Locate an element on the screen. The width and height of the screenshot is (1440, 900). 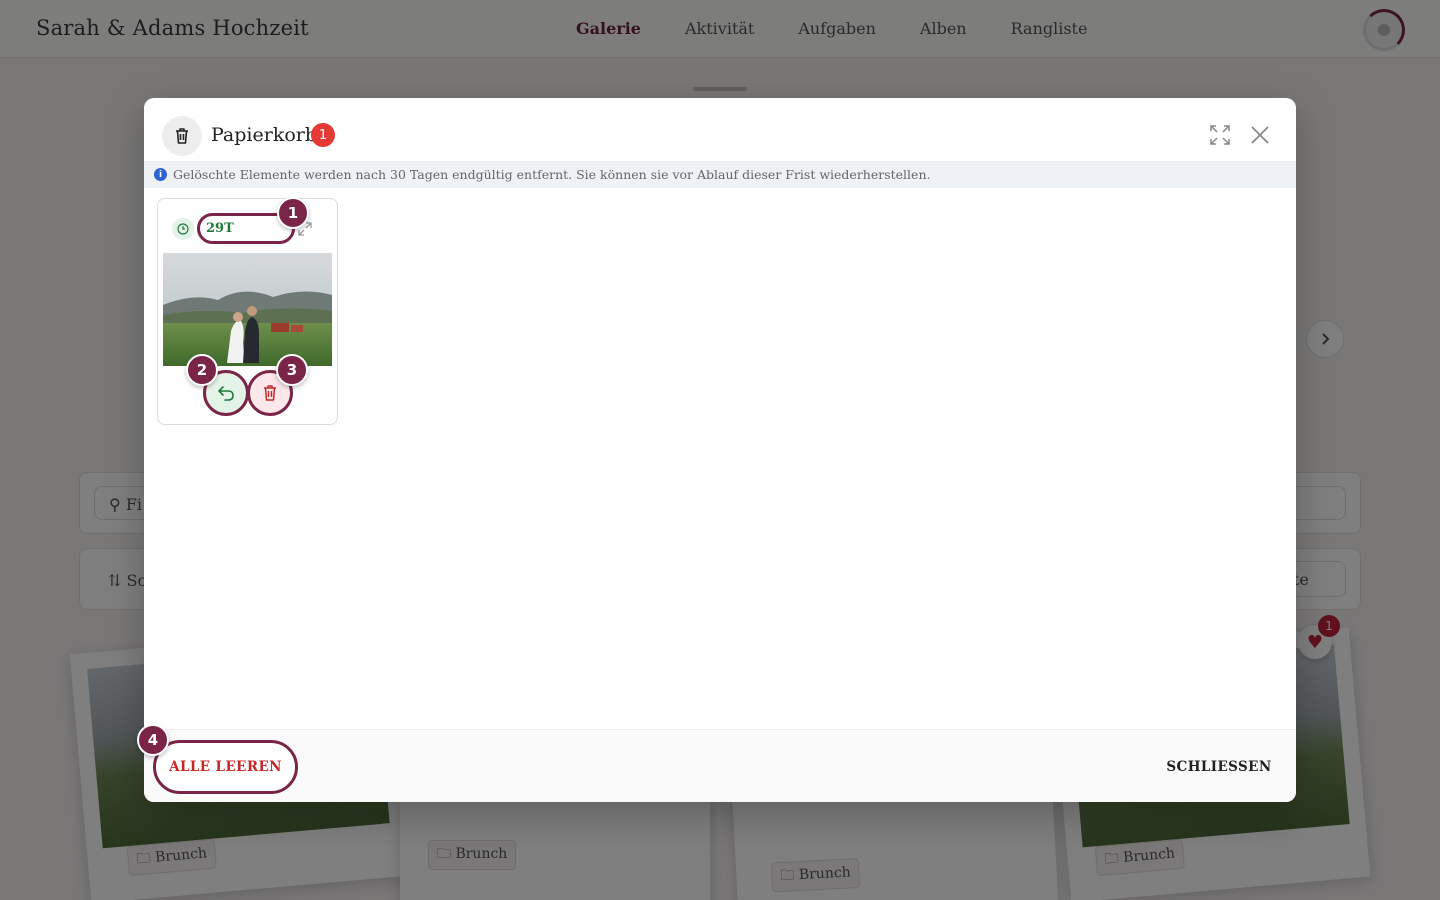
days-remaining-text: 29T is located at coordinates (220, 228).